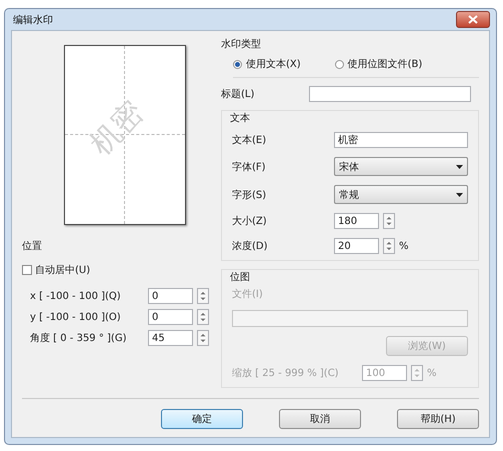  Describe the element at coordinates (32, 20) in the screenshot. I see `window-title: 编辑水印` at that location.